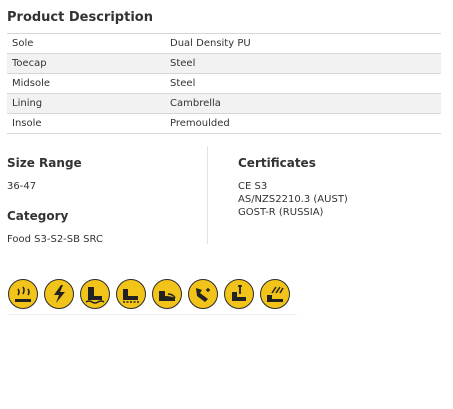  What do you see at coordinates (203, 294) in the screenshot?
I see `chemical-resistant-icon` at bounding box center [203, 294].